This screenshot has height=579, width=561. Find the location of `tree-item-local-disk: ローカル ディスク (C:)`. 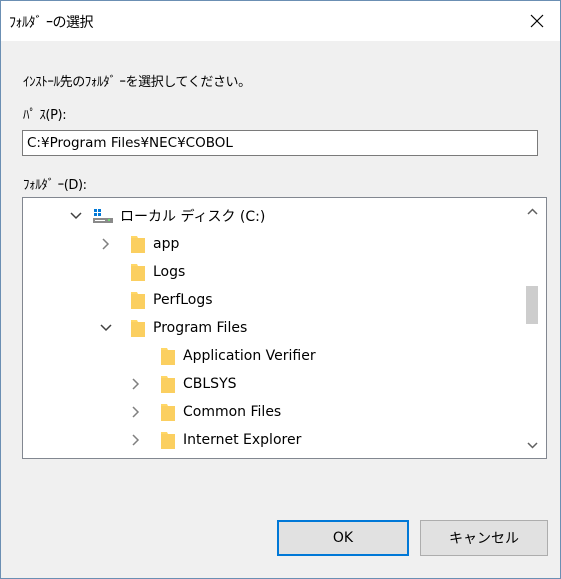

tree-item-local-disk: ローカル ディスク (C:) is located at coordinates (270, 216).